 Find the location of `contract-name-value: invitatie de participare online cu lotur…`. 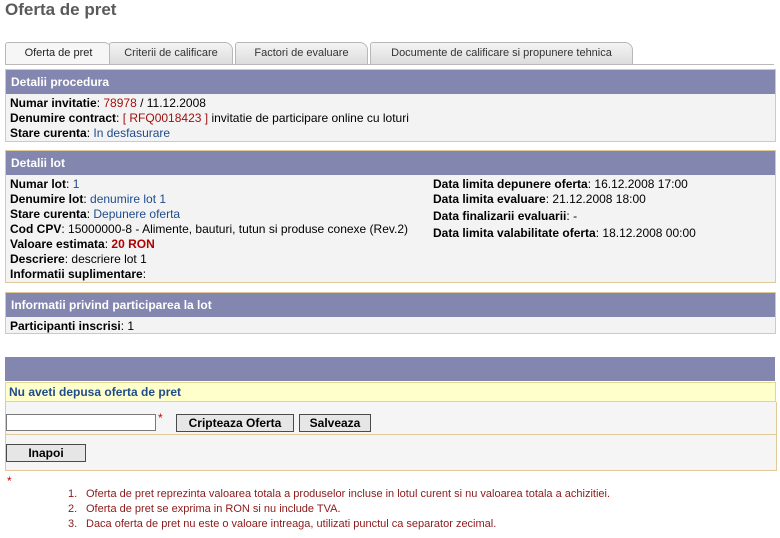

contract-name-value: invitatie de participare online cu lotur… is located at coordinates (310, 118).